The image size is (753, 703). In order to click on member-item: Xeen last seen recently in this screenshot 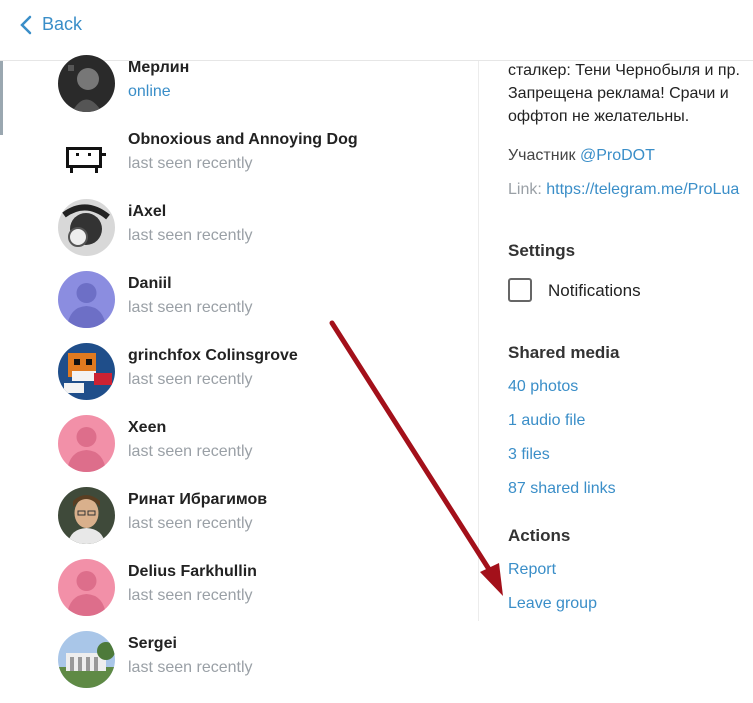, I will do `click(258, 451)`.